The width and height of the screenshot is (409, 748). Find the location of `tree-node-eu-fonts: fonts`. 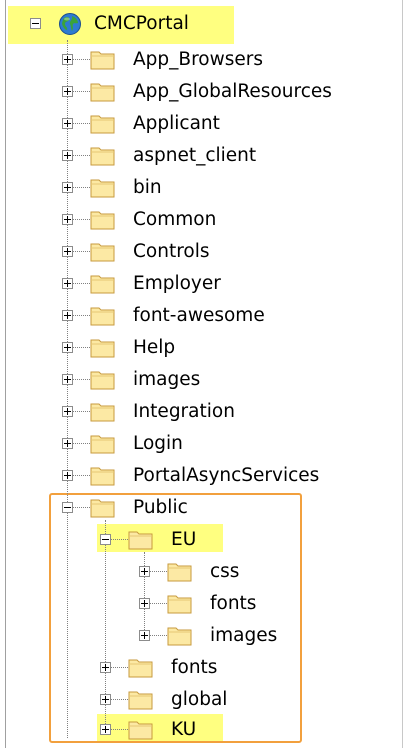

tree-node-eu-fonts: fonts is located at coordinates (219, 606).